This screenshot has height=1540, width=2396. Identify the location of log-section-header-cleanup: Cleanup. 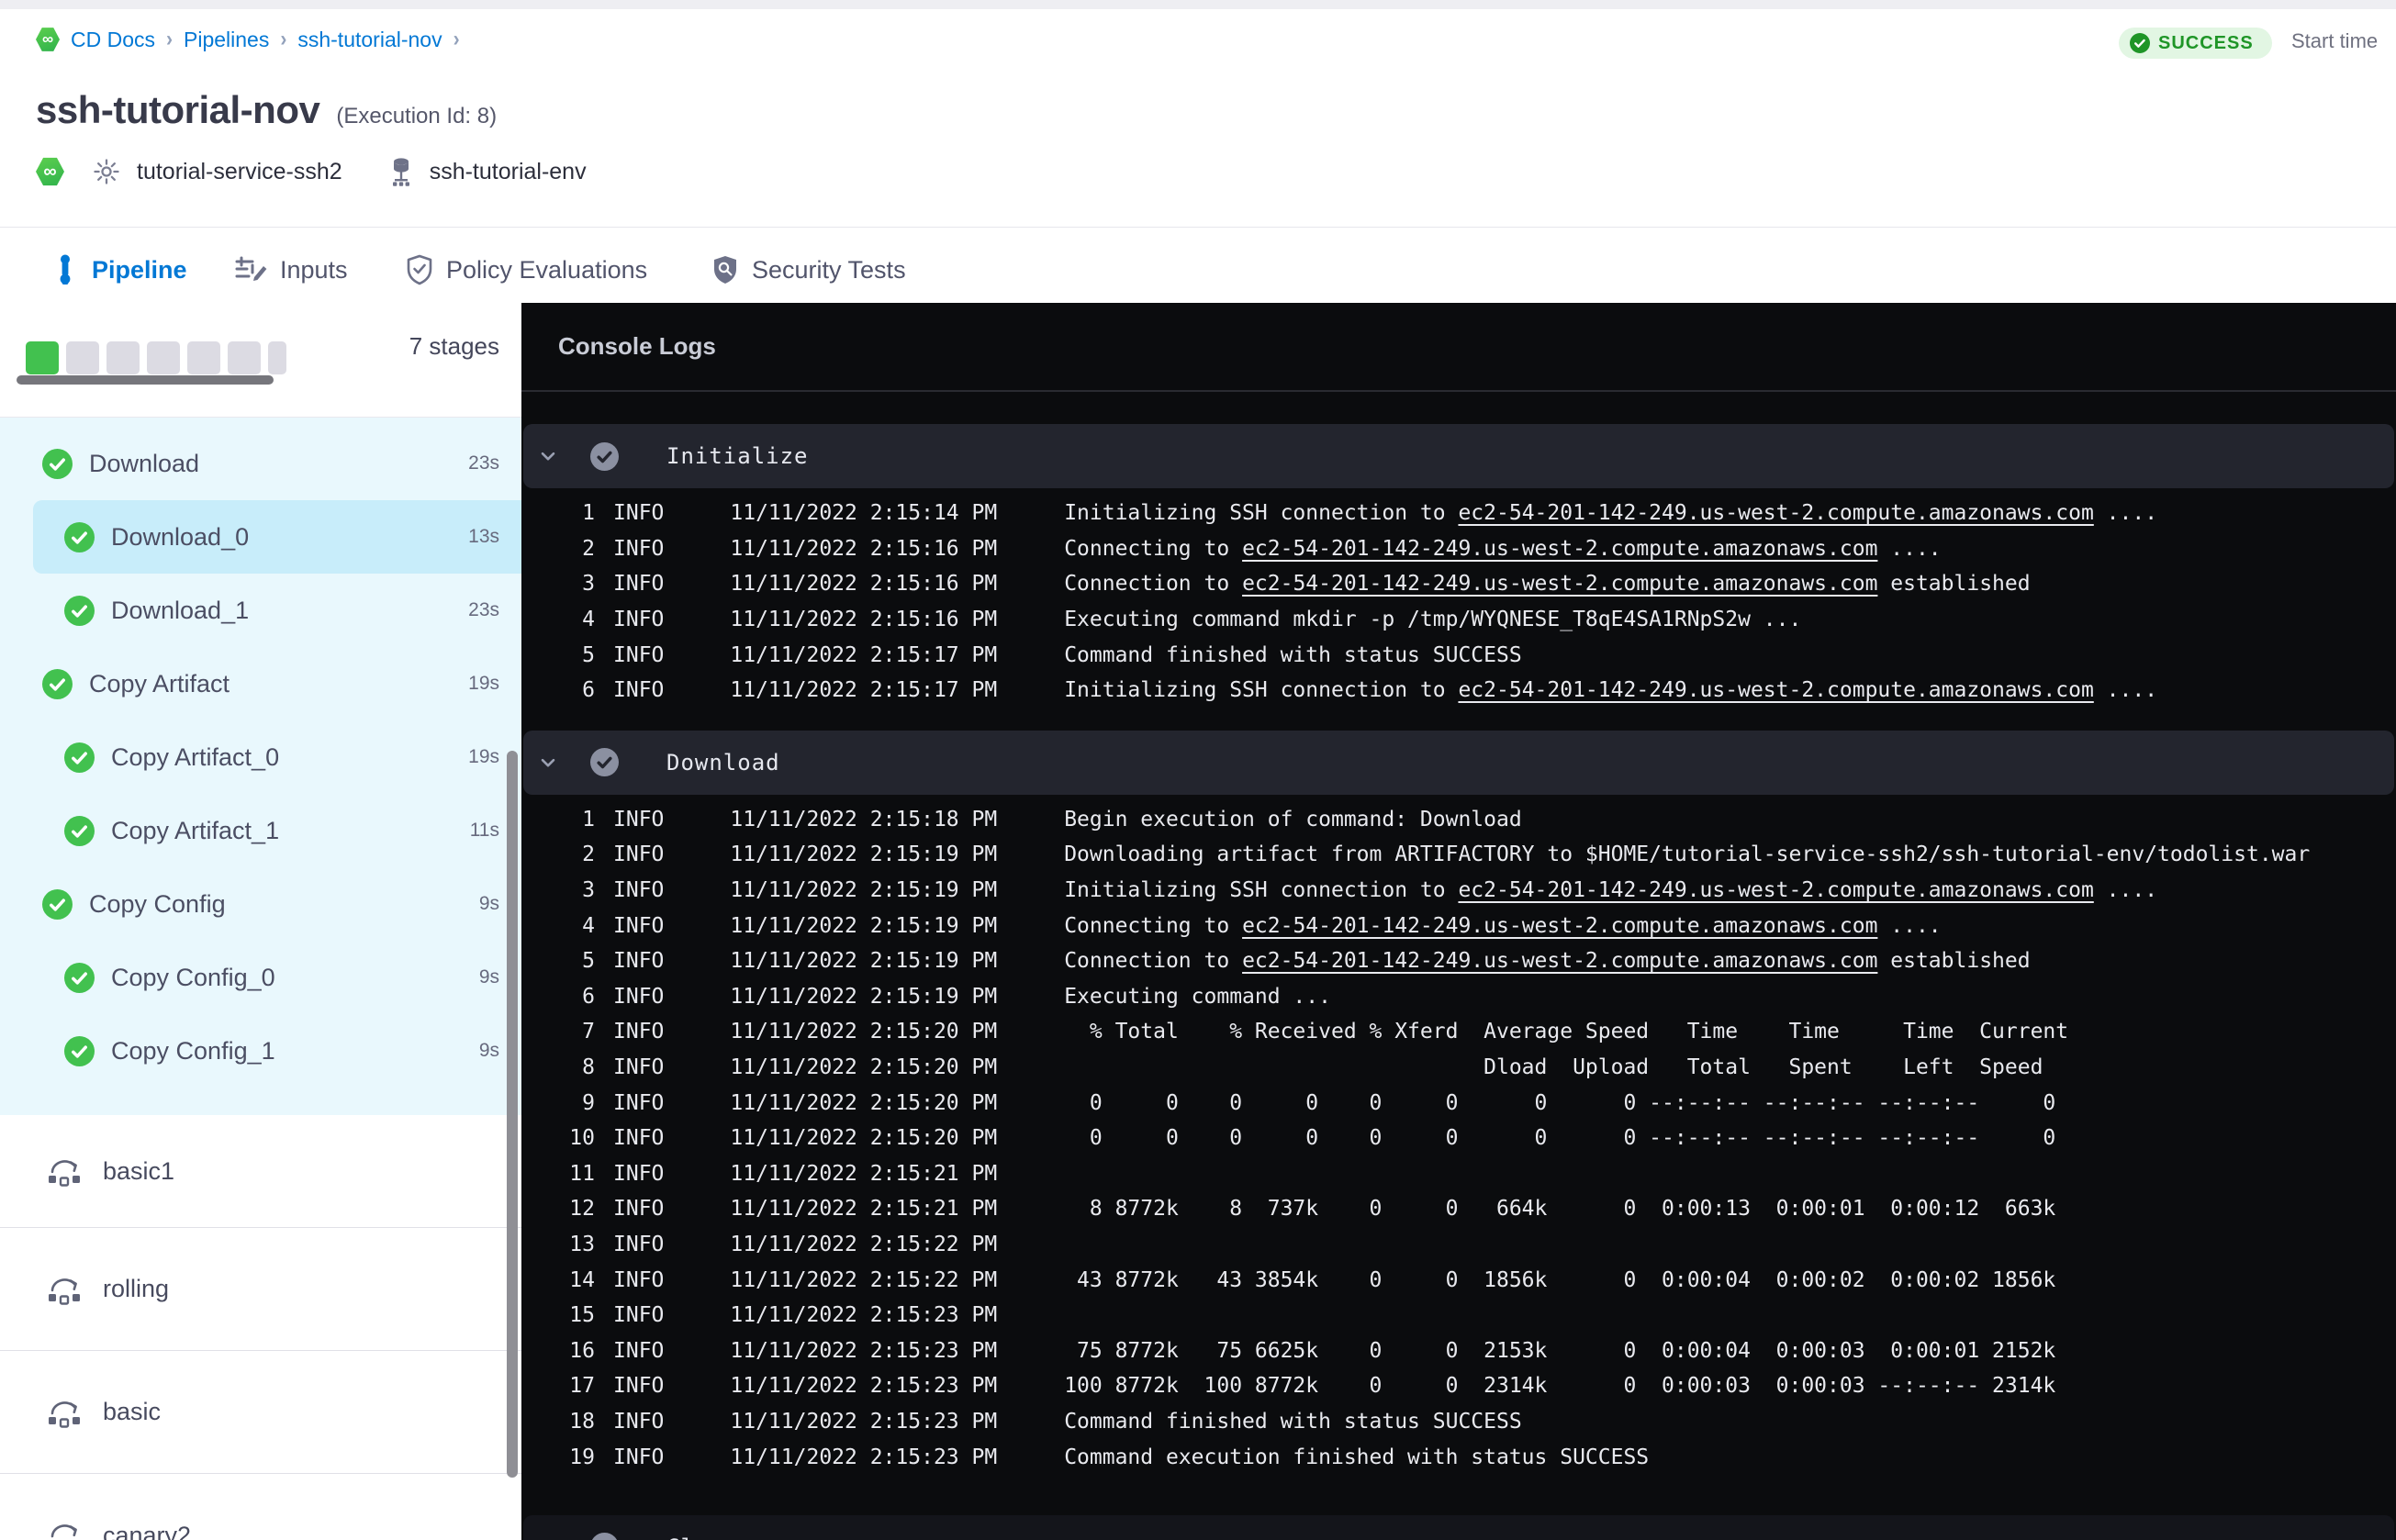
(1458, 1527).